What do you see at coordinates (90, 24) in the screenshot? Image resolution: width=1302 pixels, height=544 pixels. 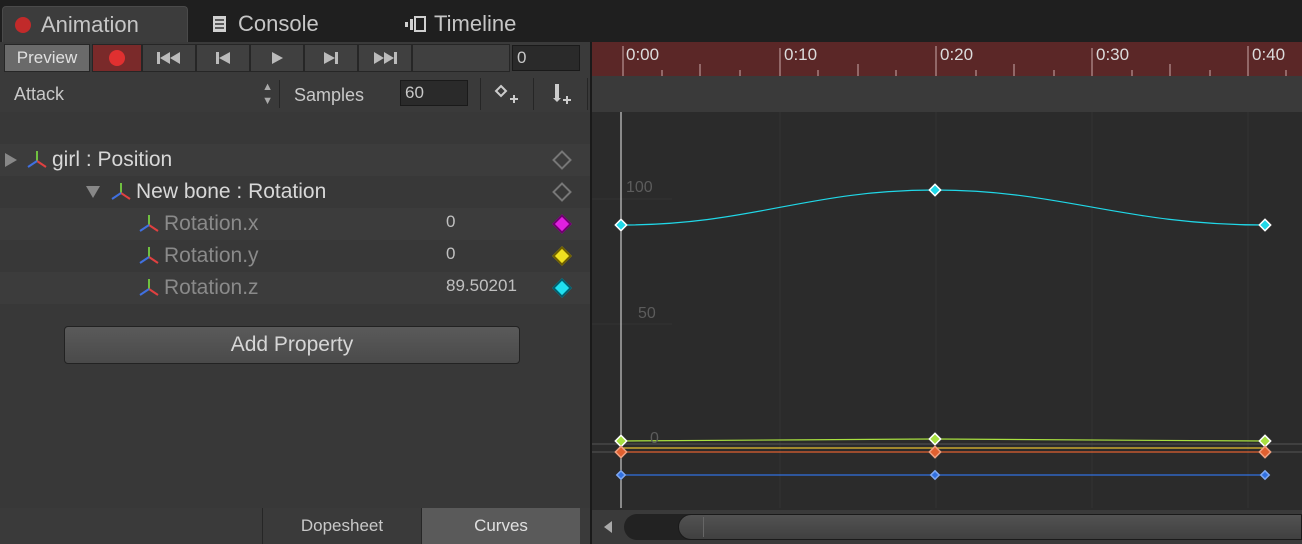 I see `tab-animation-label: Animation` at bounding box center [90, 24].